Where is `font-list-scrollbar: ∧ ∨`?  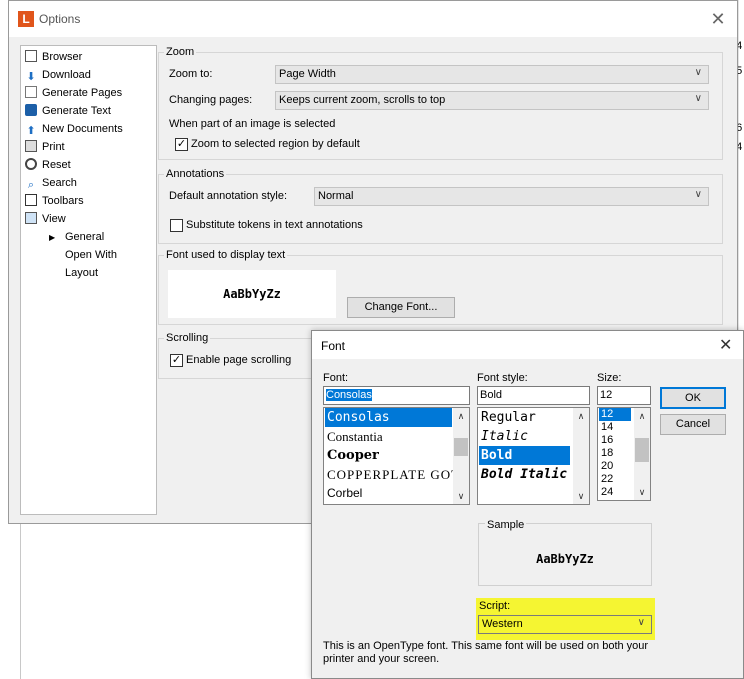
font-list-scrollbar: ∧ ∨ is located at coordinates (461, 456).